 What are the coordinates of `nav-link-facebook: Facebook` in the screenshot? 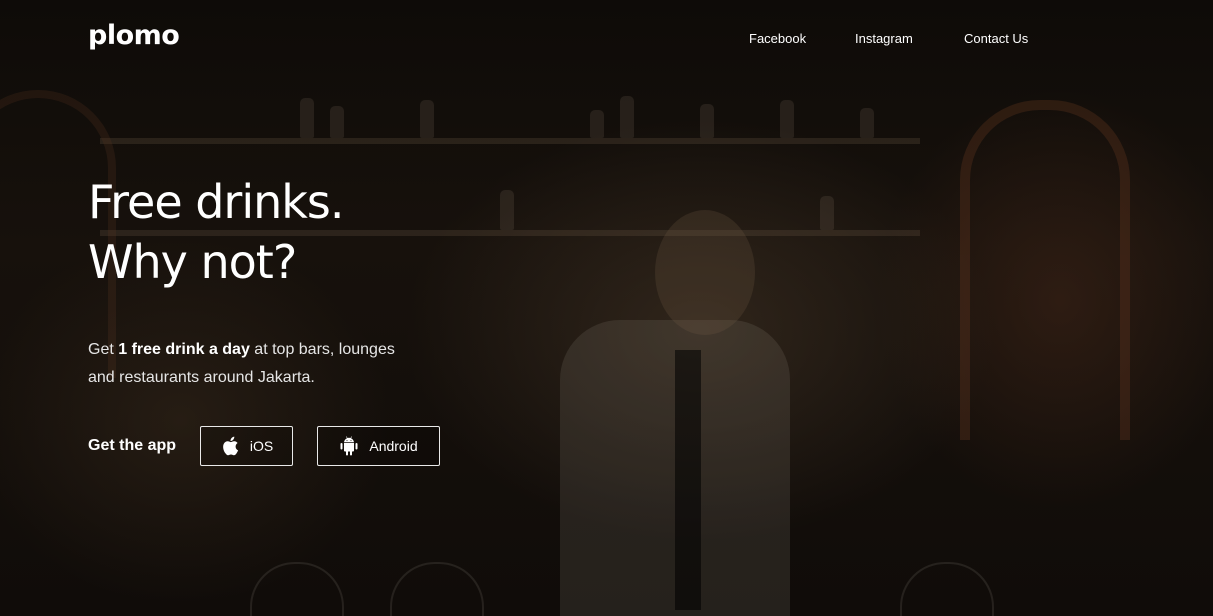 It's located at (777, 38).